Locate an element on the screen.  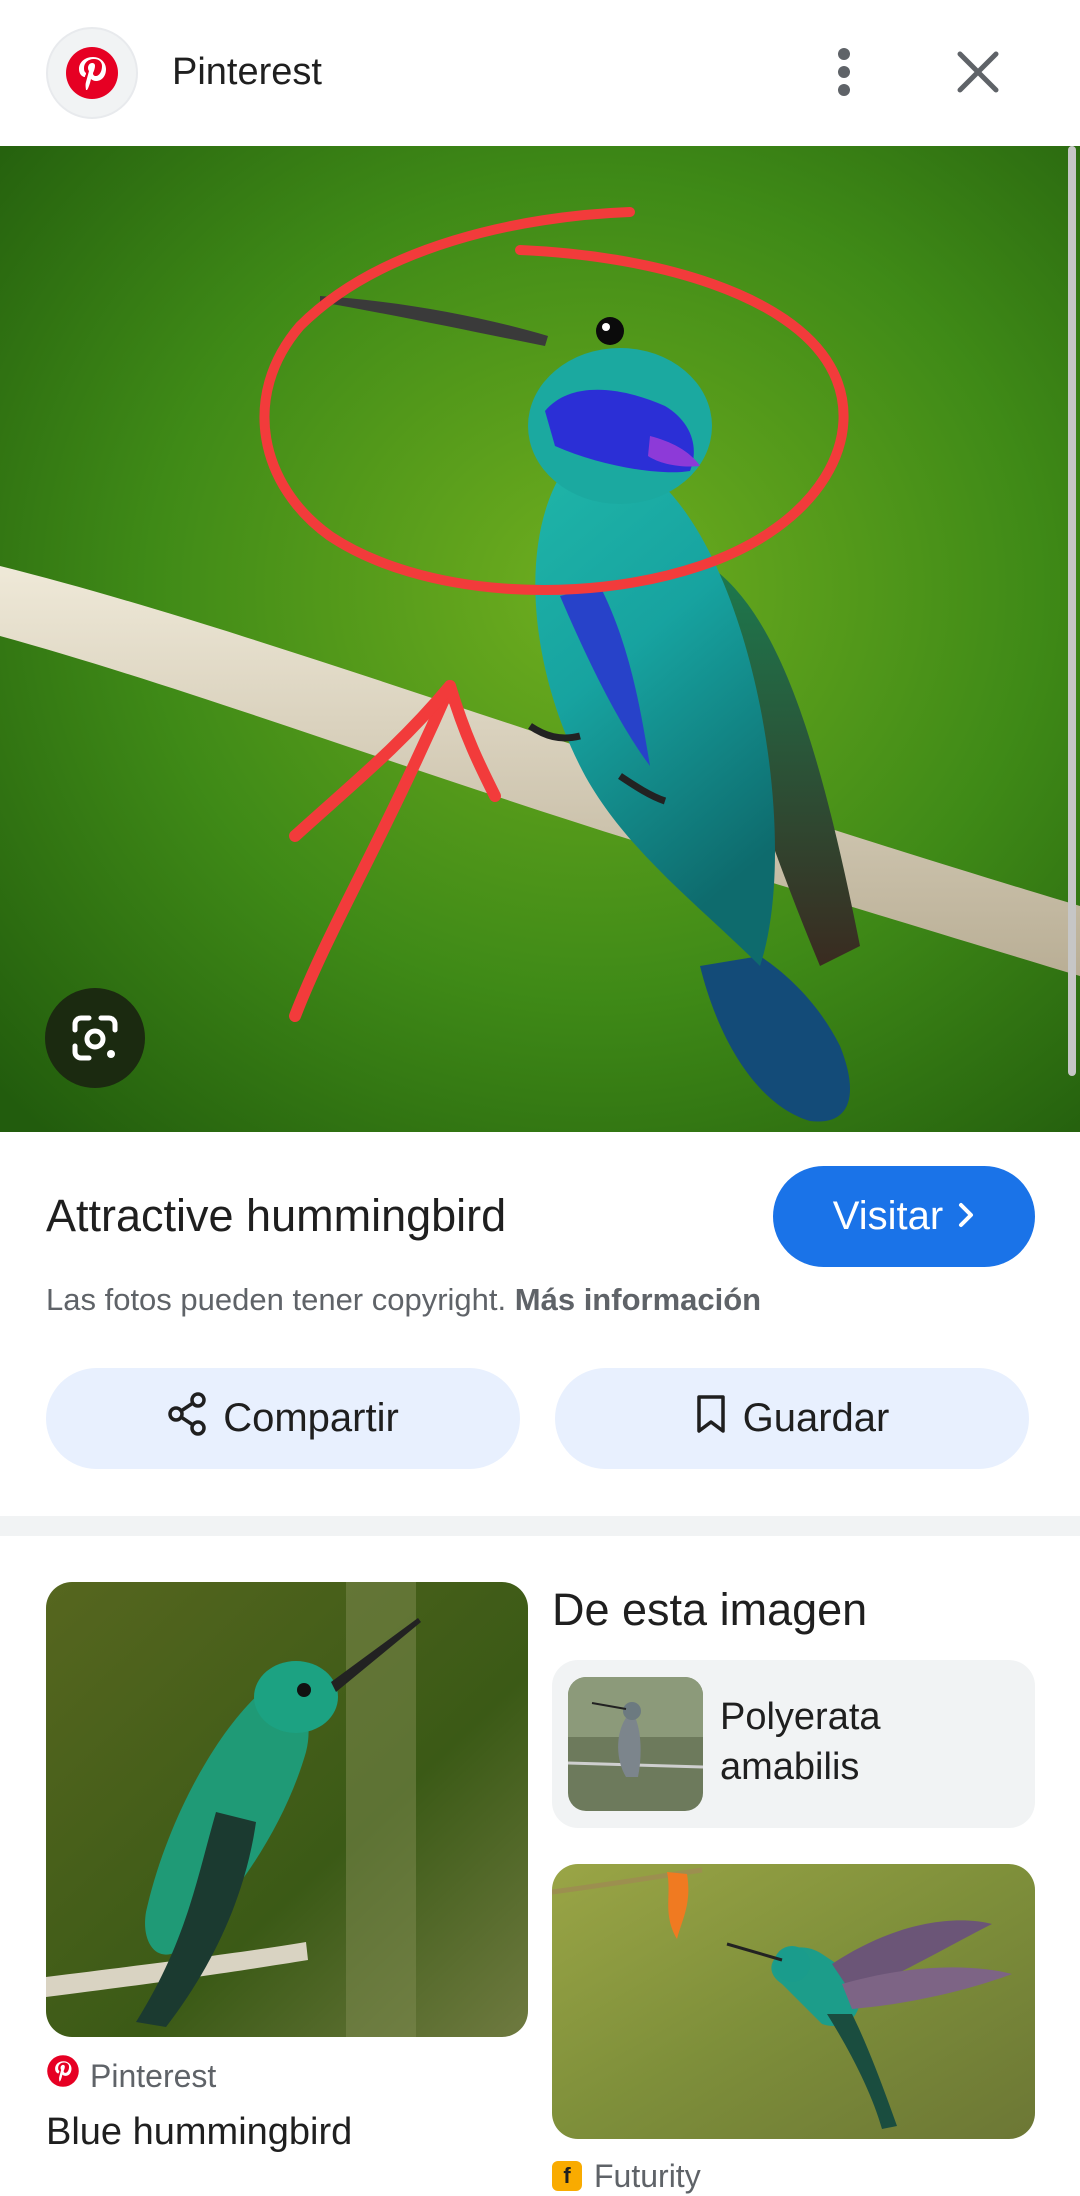
more-vert-icon is located at coordinates (844, 72).